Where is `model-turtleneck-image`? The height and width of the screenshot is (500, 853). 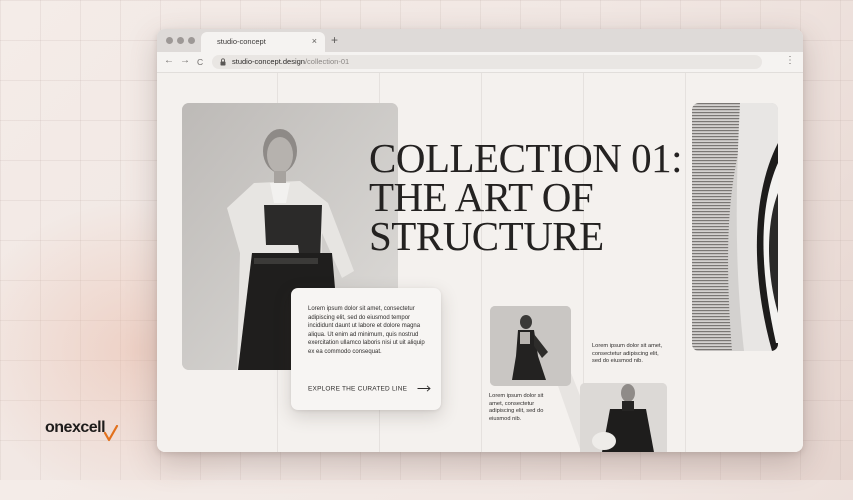 model-turtleneck-image is located at coordinates (623, 417).